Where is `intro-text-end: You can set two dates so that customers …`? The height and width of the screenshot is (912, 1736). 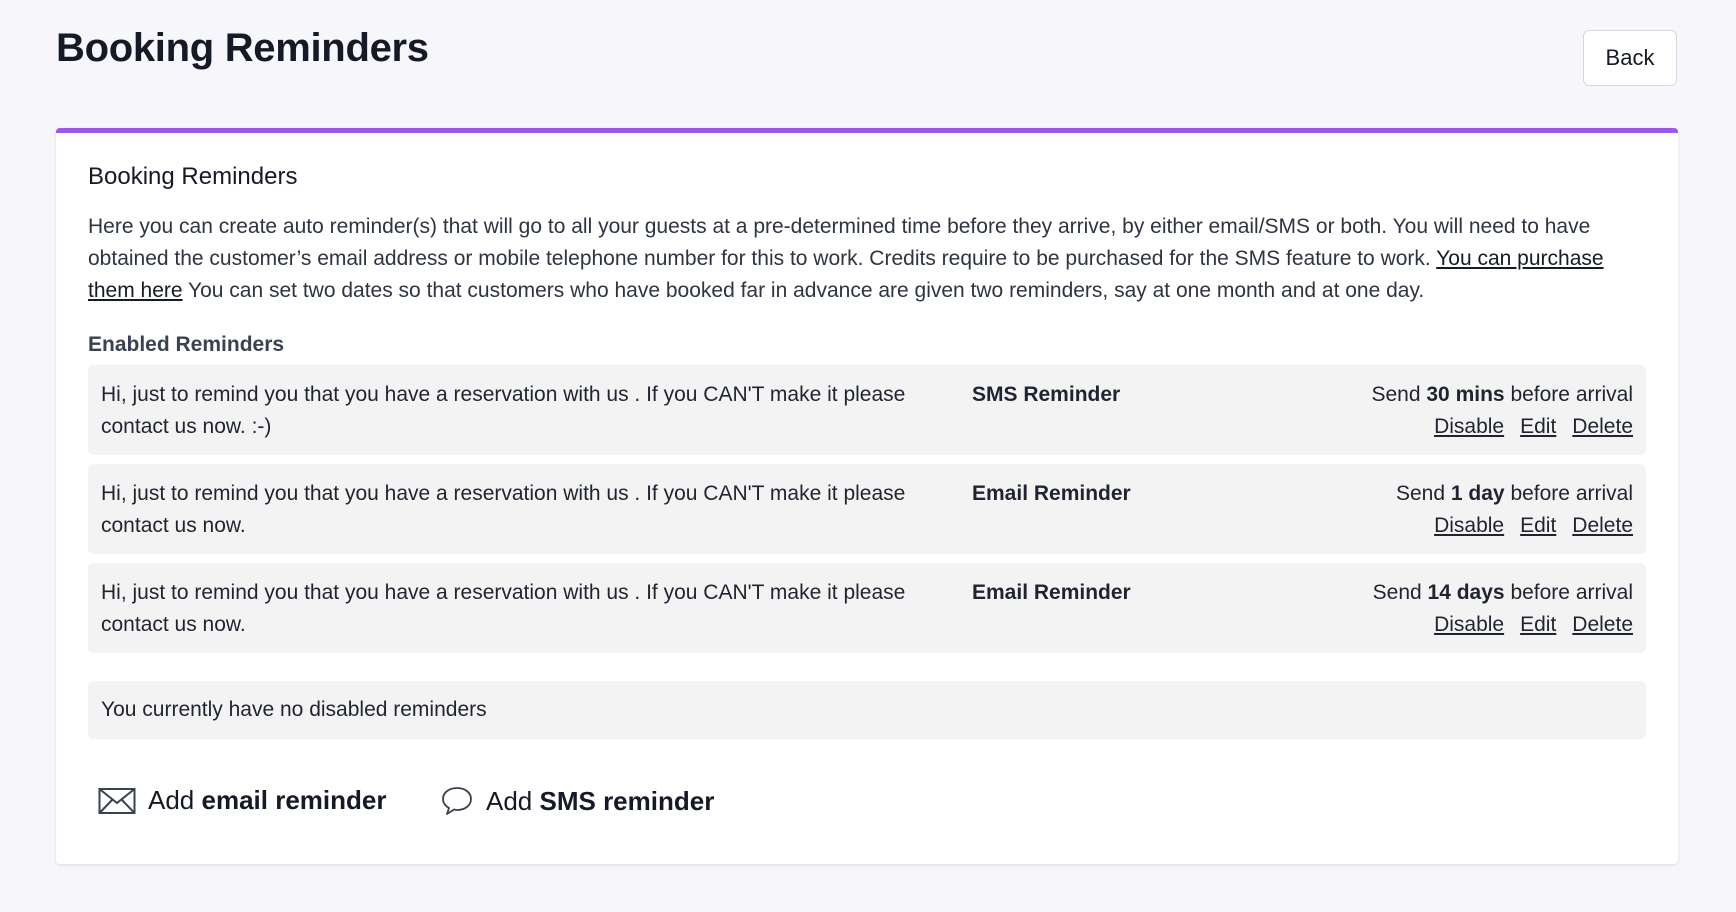
intro-text-end: You can set two dates so that customers … is located at coordinates (803, 290).